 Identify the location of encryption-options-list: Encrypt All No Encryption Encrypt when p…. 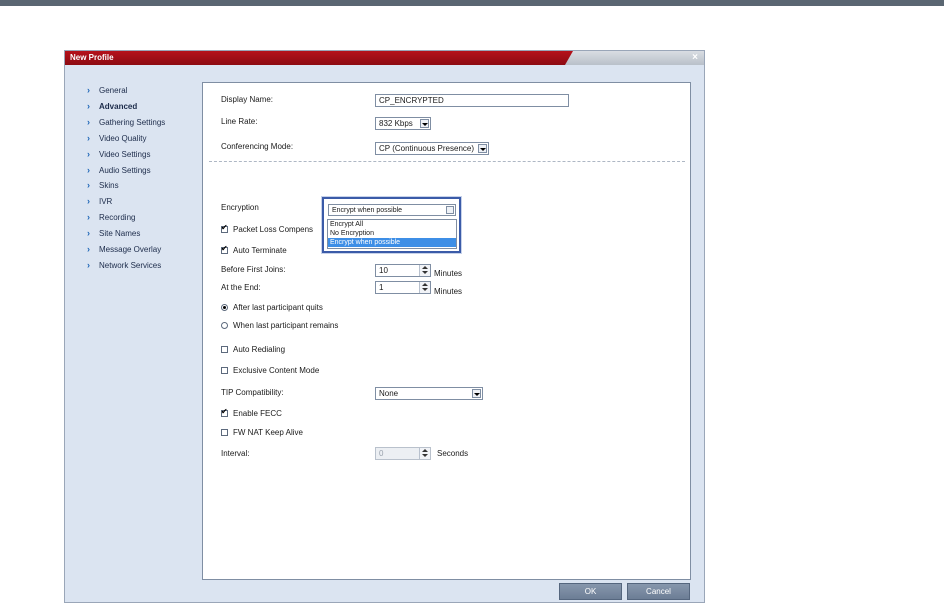
(392, 234).